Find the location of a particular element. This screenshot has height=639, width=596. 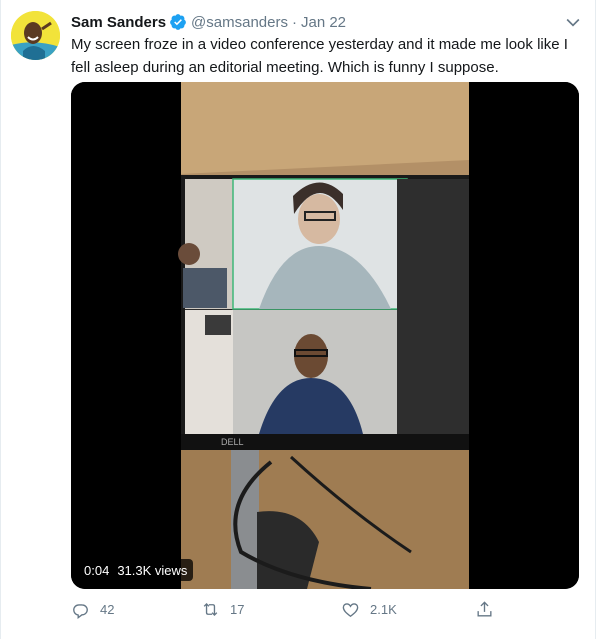

avatar is located at coordinates (35, 35).